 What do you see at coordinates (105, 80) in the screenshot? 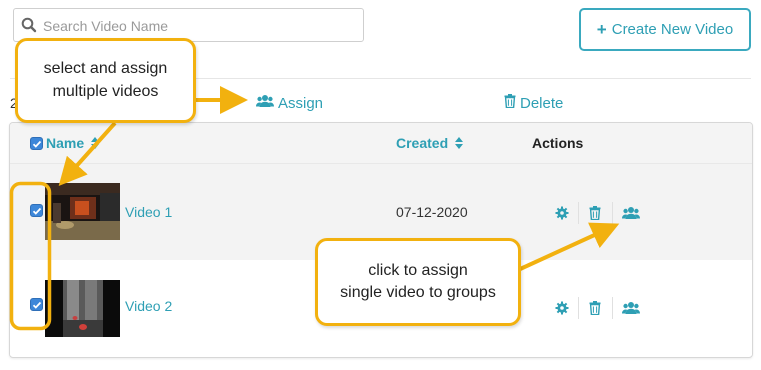
I see `callout-multi-assign: select and assign multiple videos` at bounding box center [105, 80].